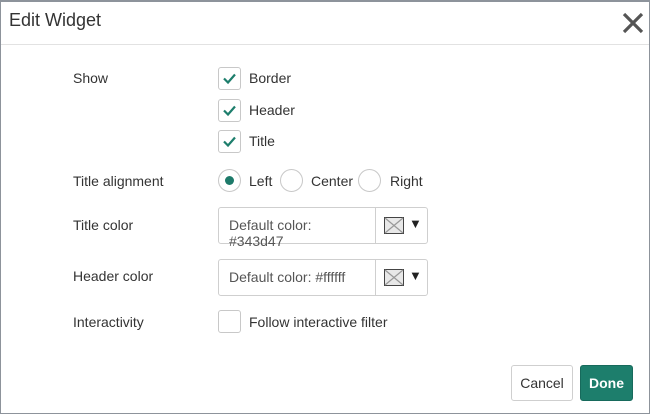 The height and width of the screenshot is (414, 650). I want to click on radio-selected-dot, so click(229, 180).